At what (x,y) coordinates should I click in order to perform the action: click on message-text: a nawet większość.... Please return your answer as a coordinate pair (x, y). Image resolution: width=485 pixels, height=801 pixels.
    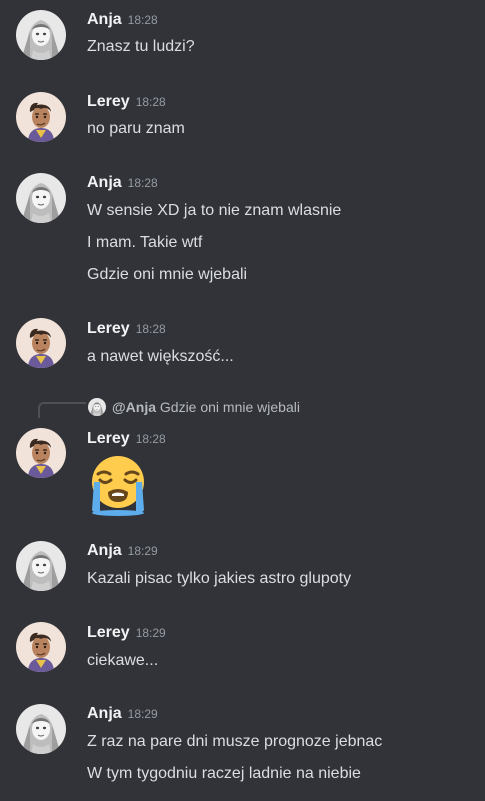
    Looking at the image, I should click on (160, 356).